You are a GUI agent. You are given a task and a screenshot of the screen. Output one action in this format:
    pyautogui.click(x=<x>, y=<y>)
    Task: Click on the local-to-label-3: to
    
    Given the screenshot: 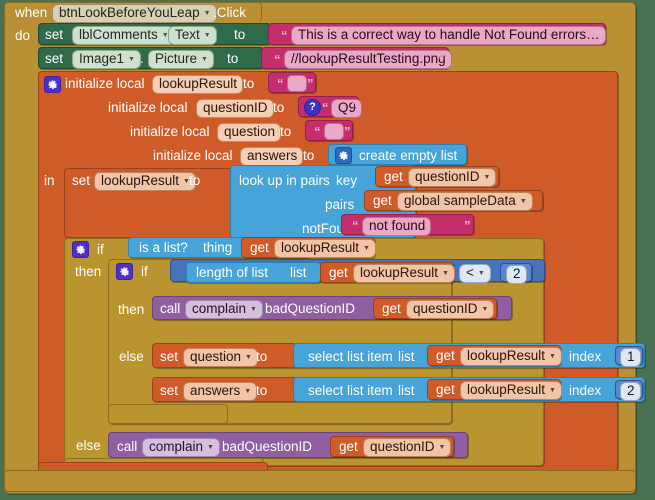 What is the action you would take?
    pyautogui.click(x=286, y=131)
    